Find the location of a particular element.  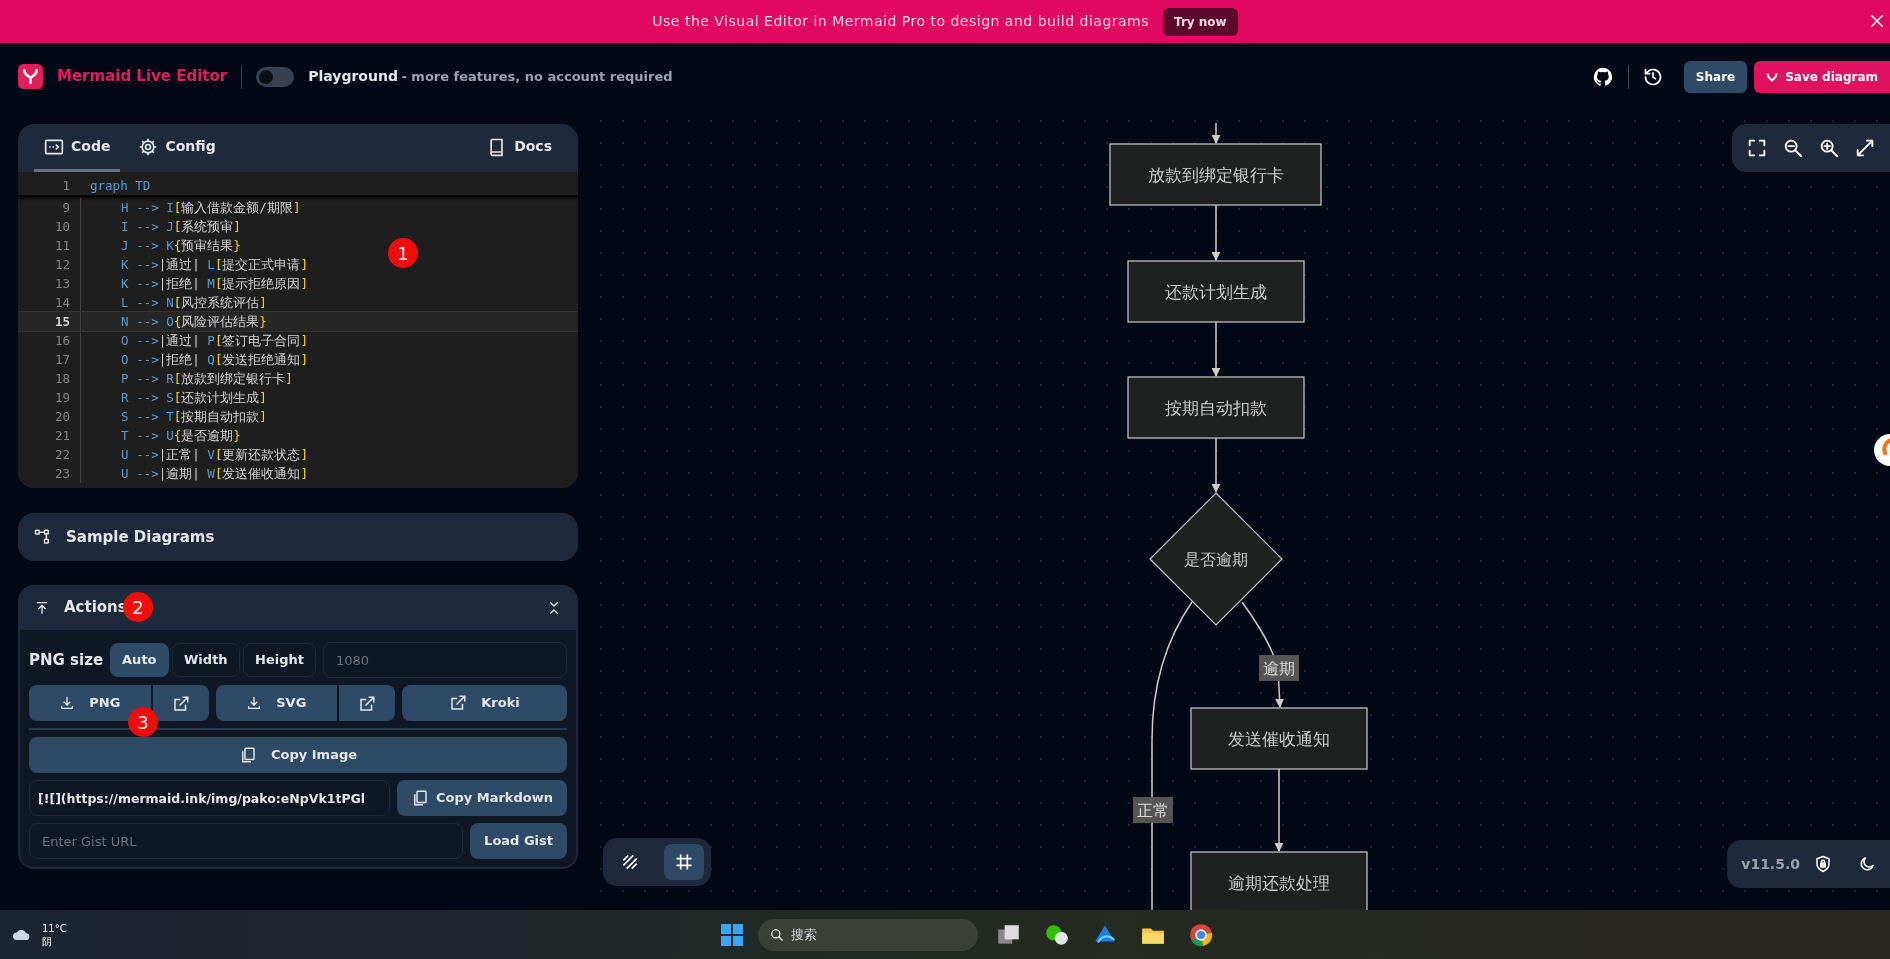

line-number: 18 is located at coordinates (62, 379).